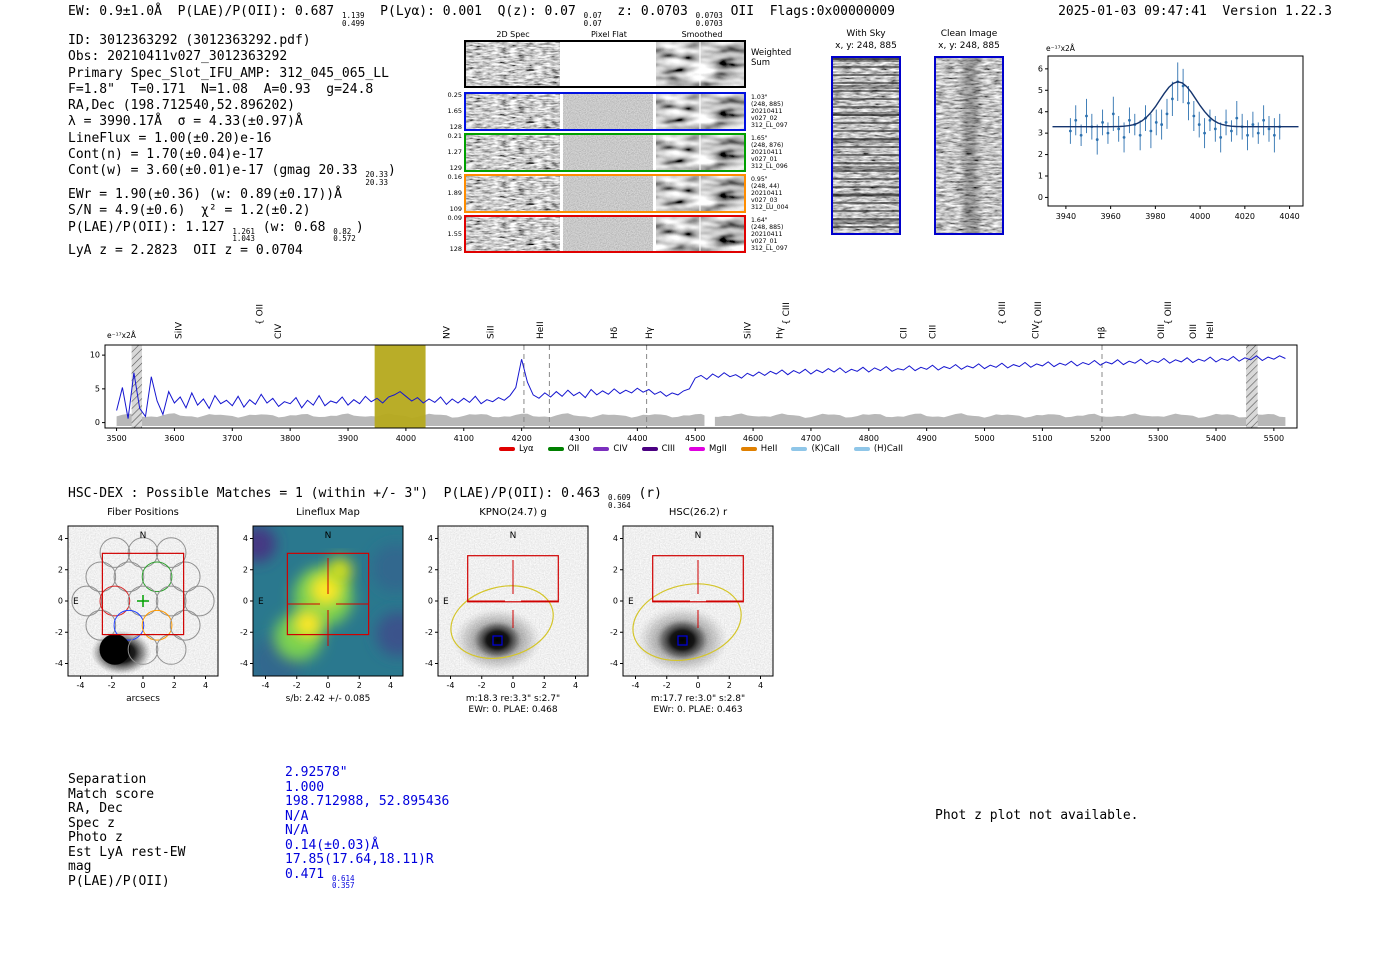 Image resolution: width=1400 pixels, height=953 pixels. I want to click on match-table-row: mag 17.85(17.64,18.11)R, so click(251, 863).